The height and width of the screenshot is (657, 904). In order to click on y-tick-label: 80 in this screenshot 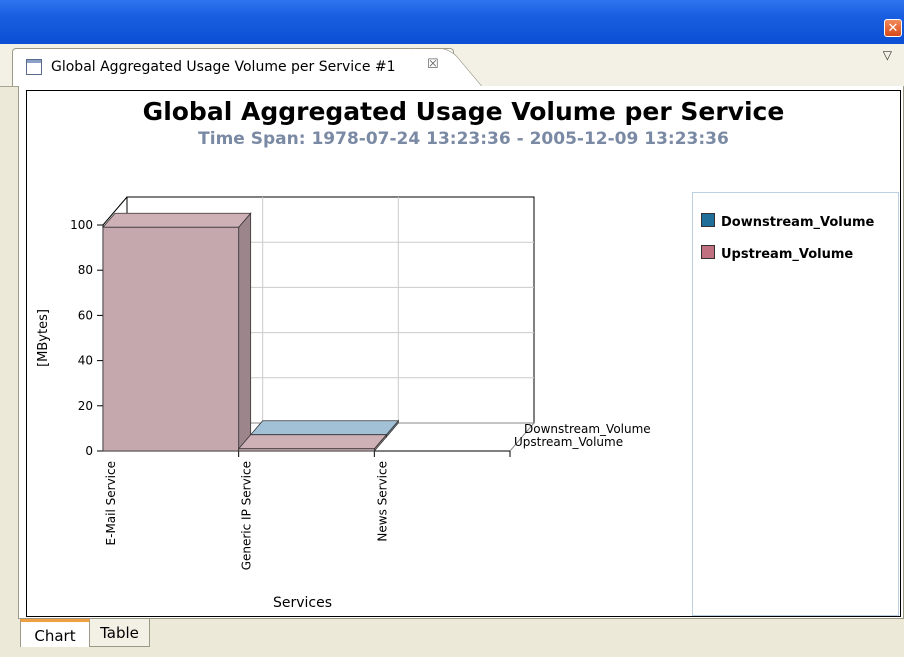, I will do `click(85, 270)`.